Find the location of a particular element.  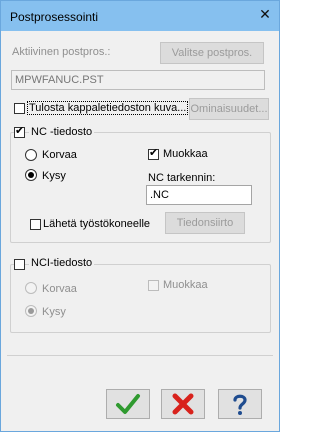

transfer-button: Tiedonsiirto is located at coordinates (205, 223).